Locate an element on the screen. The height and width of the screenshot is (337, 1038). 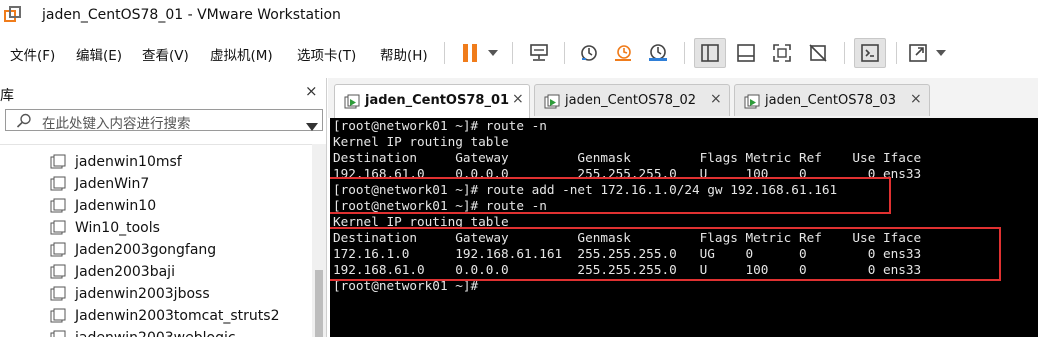
library-search-placeholder: 在此处键入内容进行搜索 is located at coordinates (116, 124).